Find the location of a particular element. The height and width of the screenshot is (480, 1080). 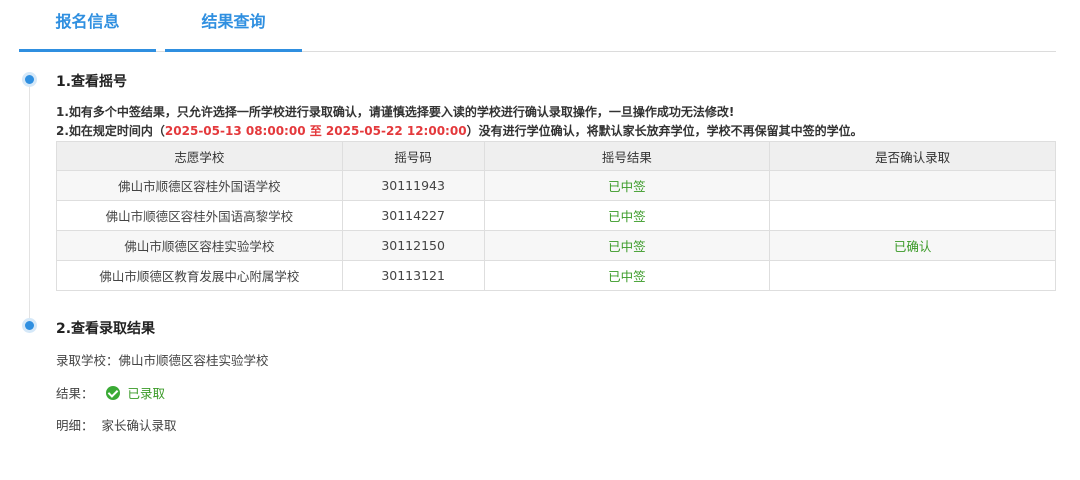

admission-result: 结果： 已录取 is located at coordinates (110, 392).